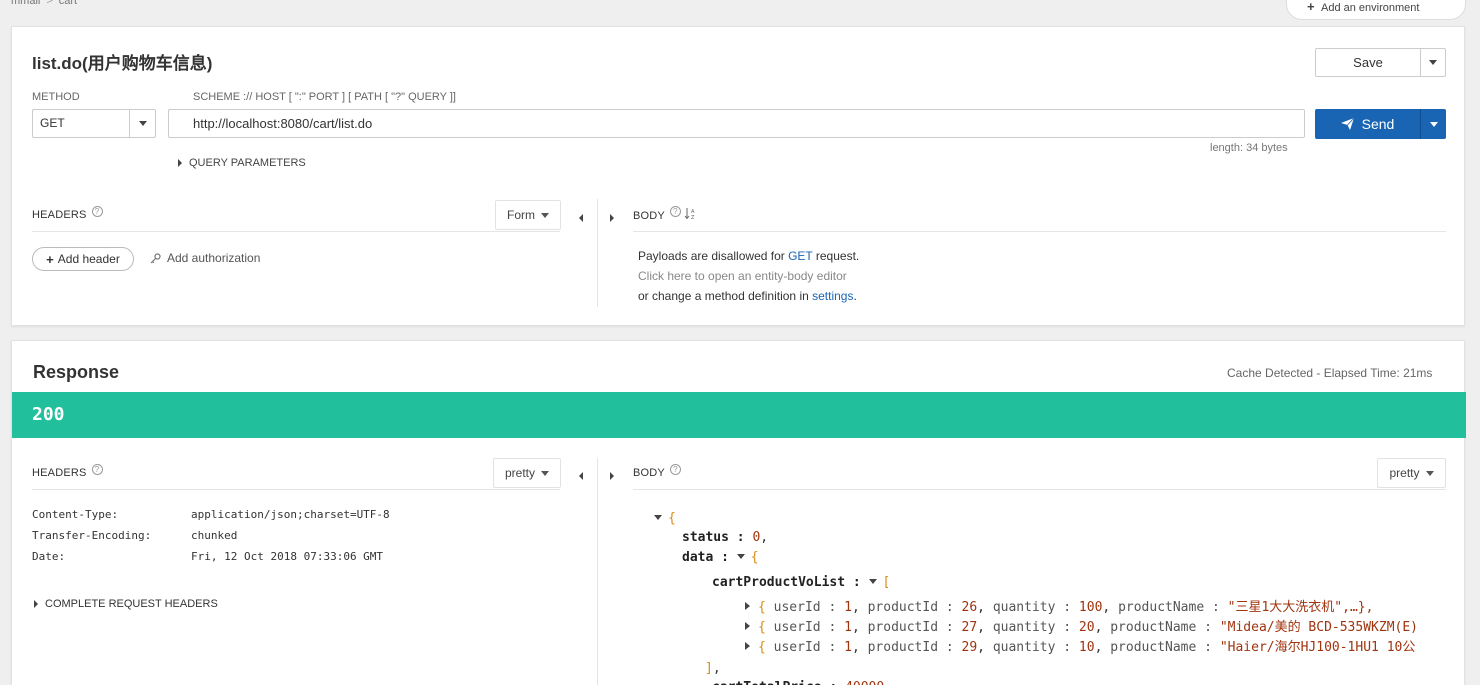  What do you see at coordinates (1039, 231) in the screenshot?
I see `divider` at bounding box center [1039, 231].